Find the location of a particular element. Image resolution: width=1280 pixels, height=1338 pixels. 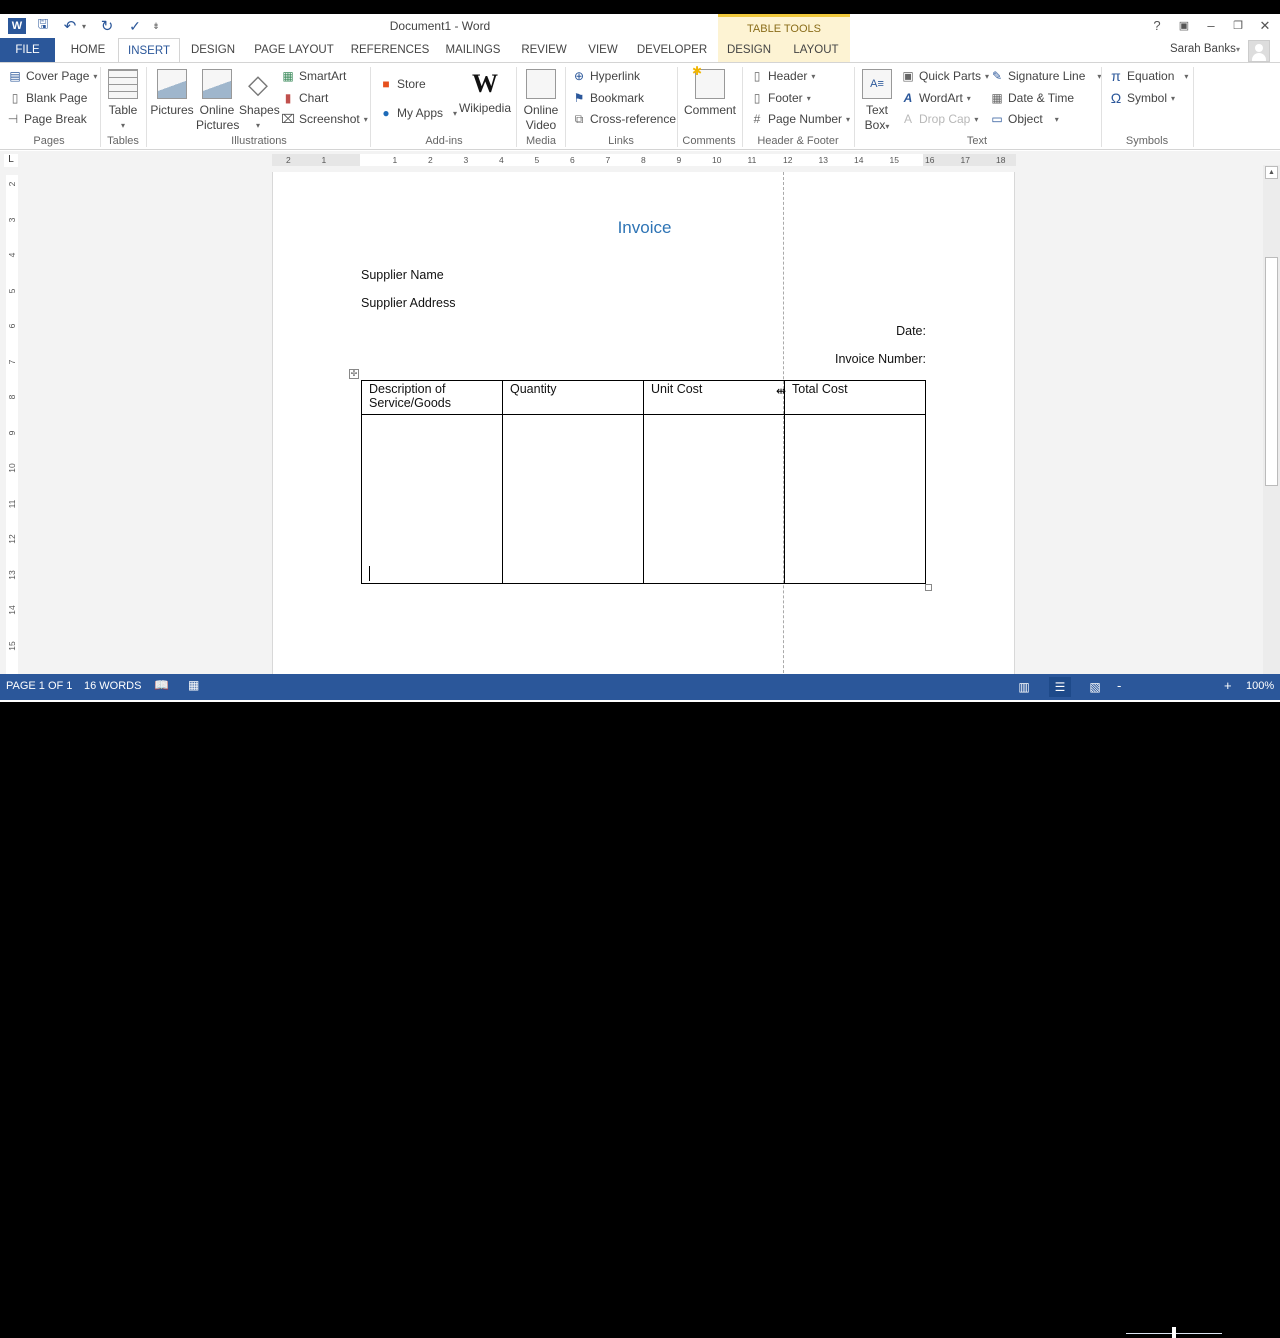

header-unit-cost: Unit Cost is located at coordinates (714, 397).